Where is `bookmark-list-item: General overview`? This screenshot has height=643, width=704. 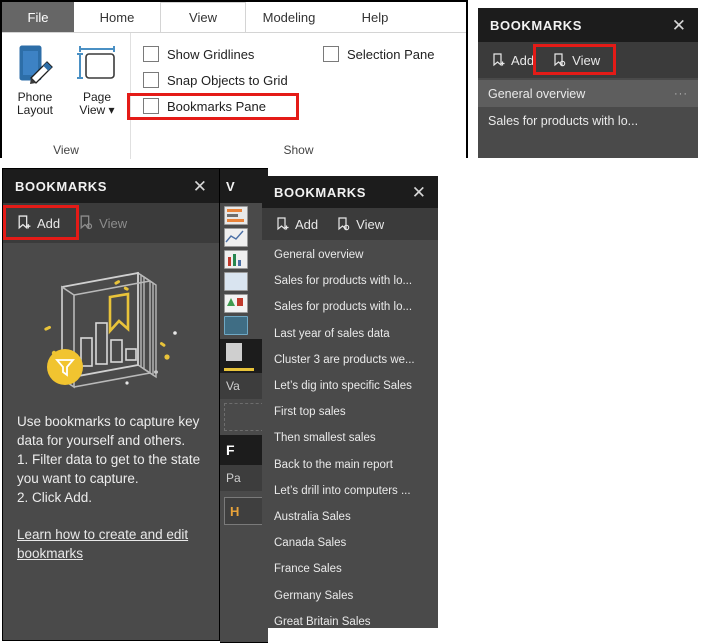
bookmark-list-item: General overview is located at coordinates (350, 255).